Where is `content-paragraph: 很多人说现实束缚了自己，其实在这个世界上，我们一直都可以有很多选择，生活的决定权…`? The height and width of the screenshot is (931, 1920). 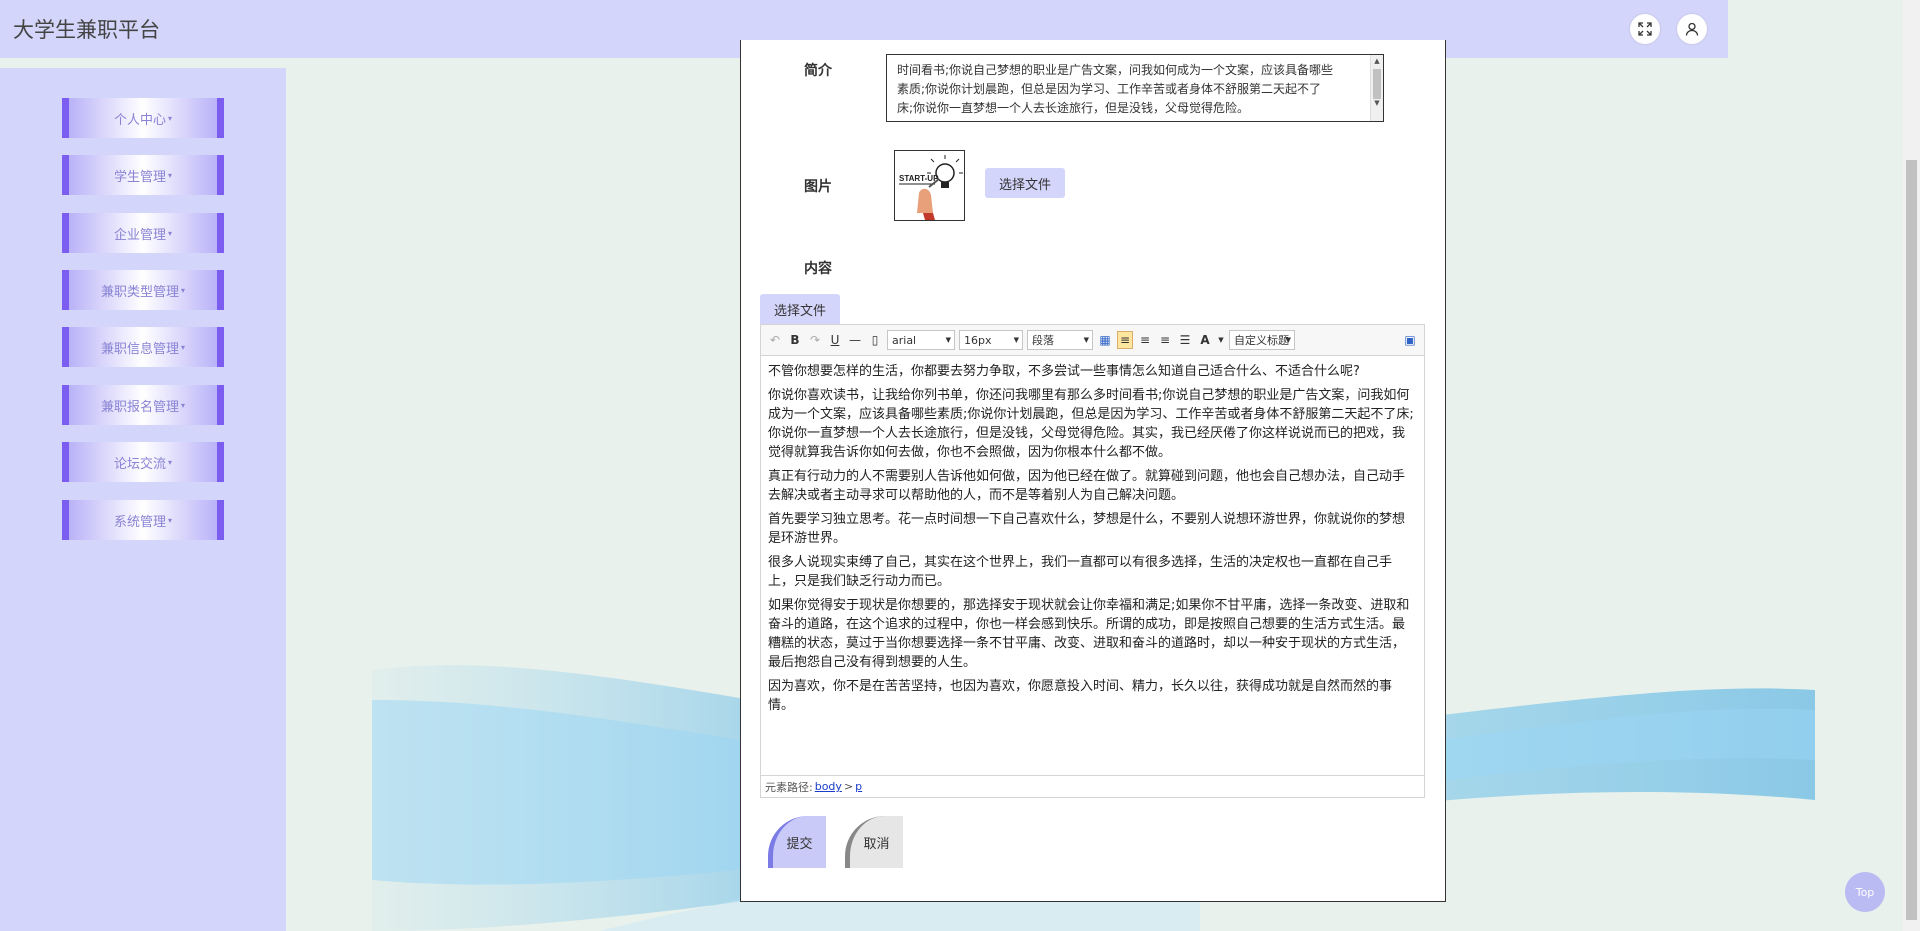
content-paragraph: 很多人说现实束缚了自己，其实在这个世界上，我们一直都可以有很多选择，生活的决定权… is located at coordinates (1080, 572).